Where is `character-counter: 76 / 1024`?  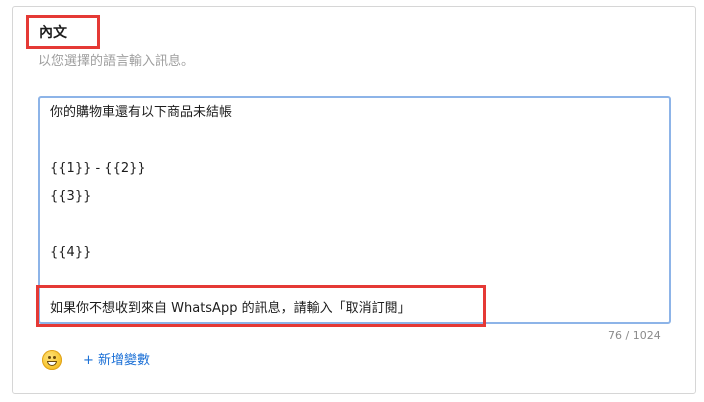
character-counter: 76 / 1024 is located at coordinates (634, 335).